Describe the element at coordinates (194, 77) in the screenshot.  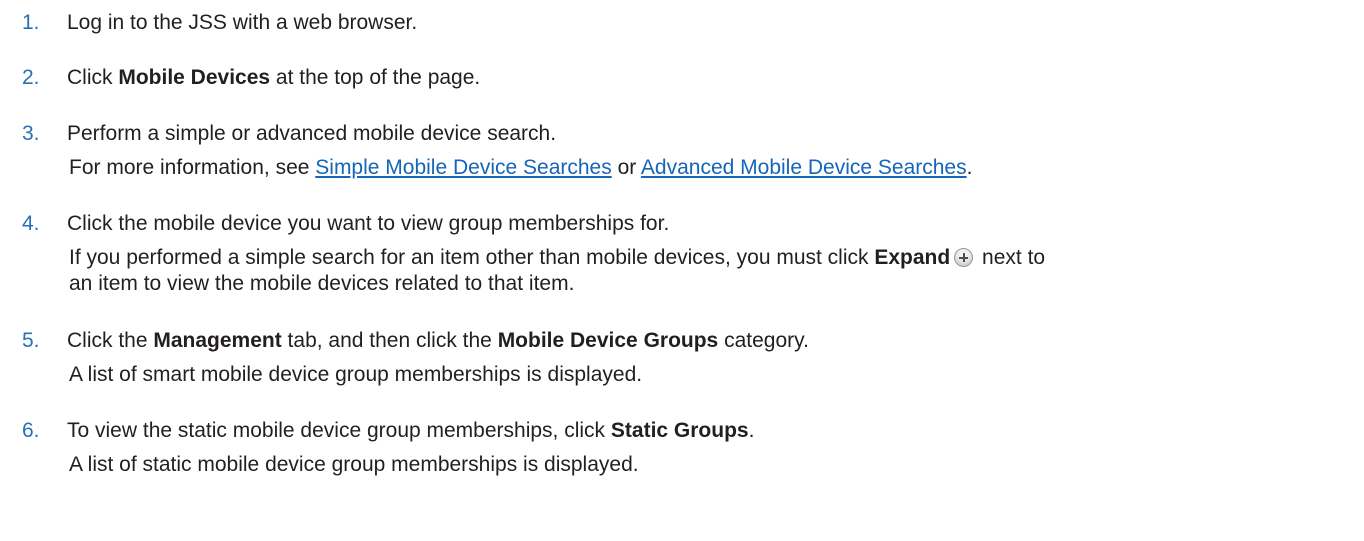
I see `ui-term-mobile-devices: Mobile Devices` at that location.